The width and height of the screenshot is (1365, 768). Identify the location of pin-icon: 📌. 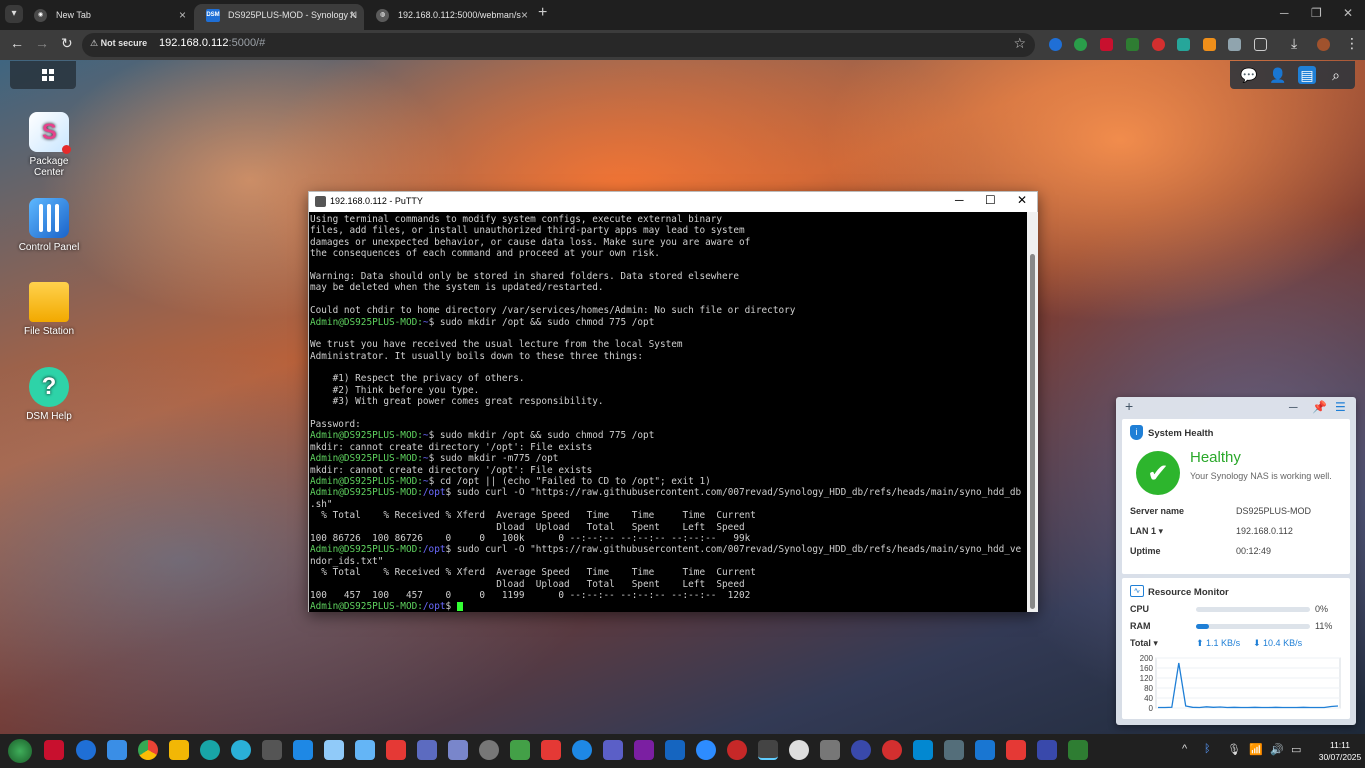
(1319, 407).